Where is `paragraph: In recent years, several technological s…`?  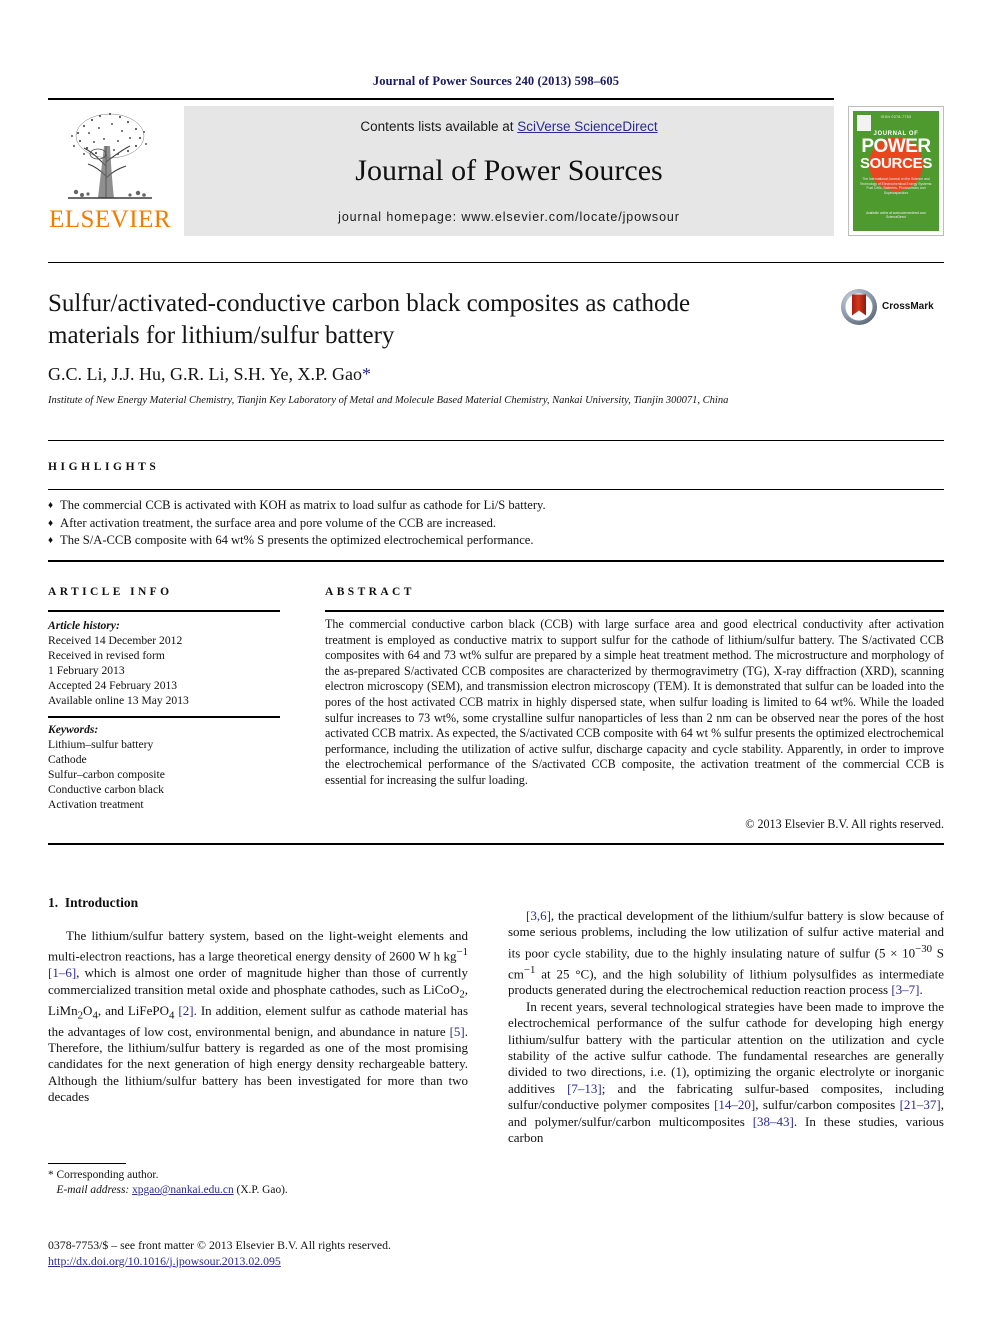
paragraph: In recent years, several technological s… is located at coordinates (726, 1071).